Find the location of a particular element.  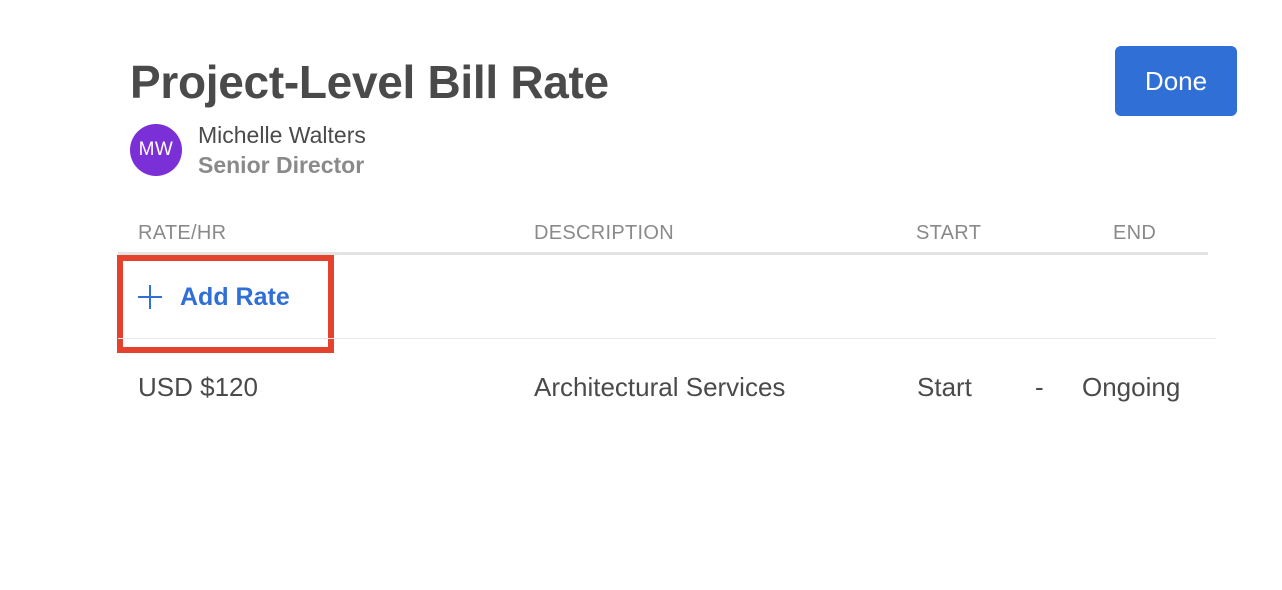

page-title: Project-Level Bill Rate is located at coordinates (369, 82).